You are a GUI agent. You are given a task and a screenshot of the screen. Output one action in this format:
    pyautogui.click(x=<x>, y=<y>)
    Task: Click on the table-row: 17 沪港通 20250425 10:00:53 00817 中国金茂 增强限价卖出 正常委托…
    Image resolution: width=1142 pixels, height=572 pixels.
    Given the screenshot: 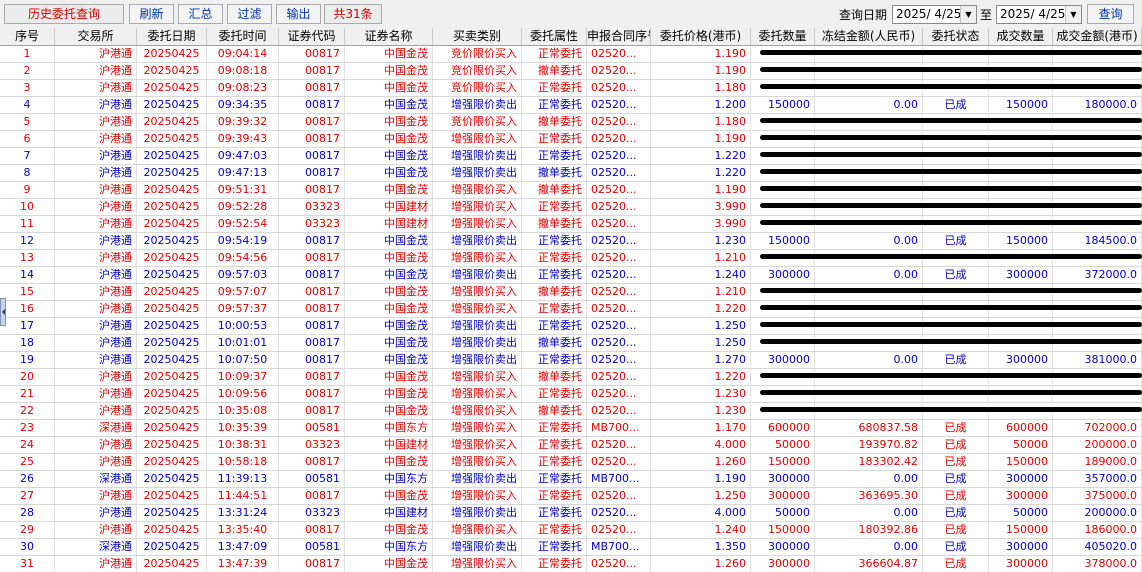 What is the action you would take?
    pyautogui.click(x=571, y=326)
    